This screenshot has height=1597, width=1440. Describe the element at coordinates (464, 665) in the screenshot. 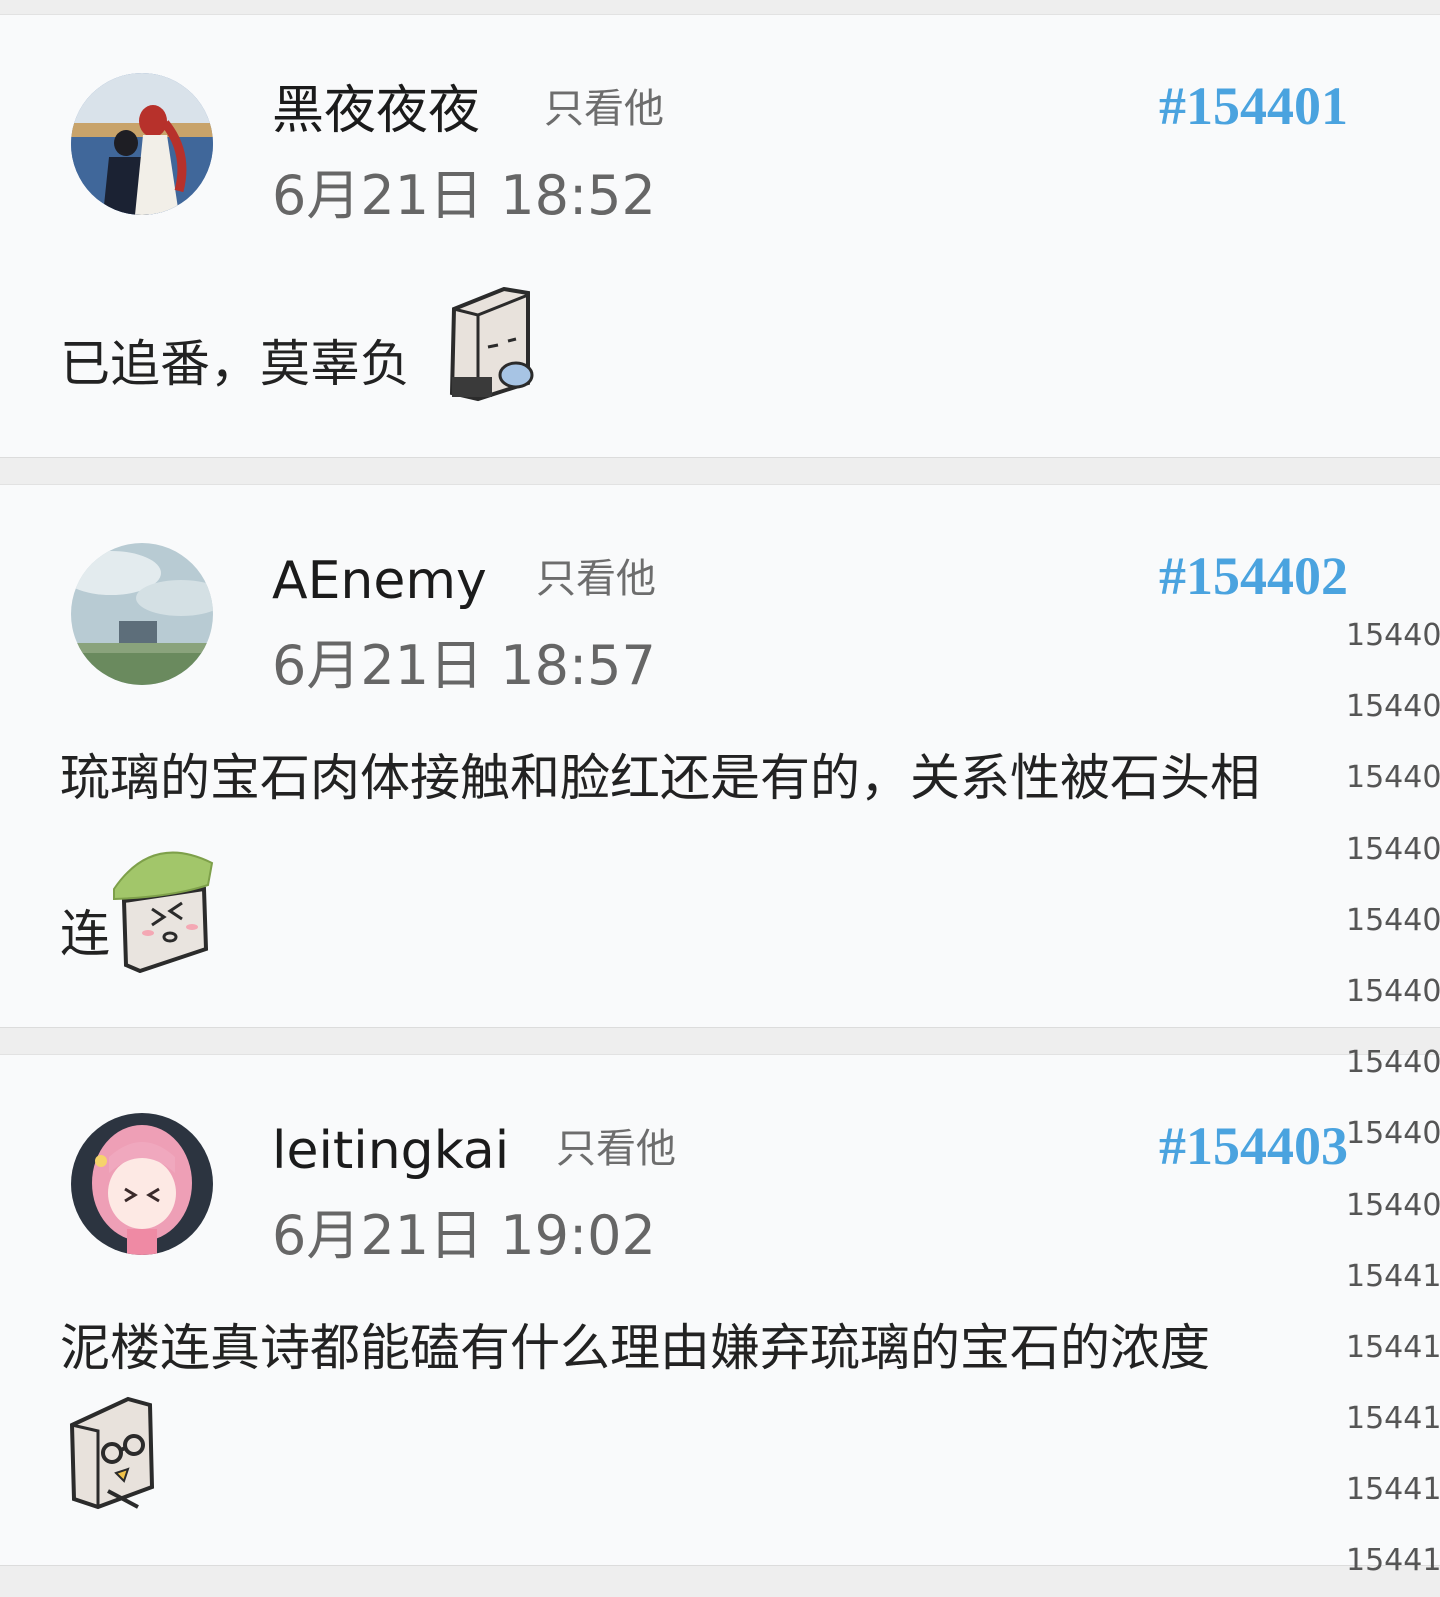

I see `post-time: 6月21日 18:57` at that location.